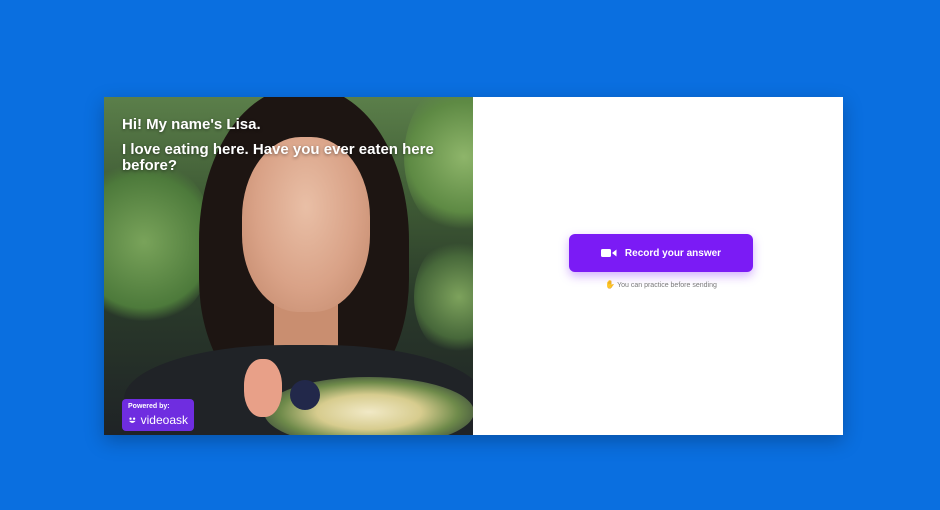 The image size is (940, 510). I want to click on video-camera-icon, so click(608, 253).